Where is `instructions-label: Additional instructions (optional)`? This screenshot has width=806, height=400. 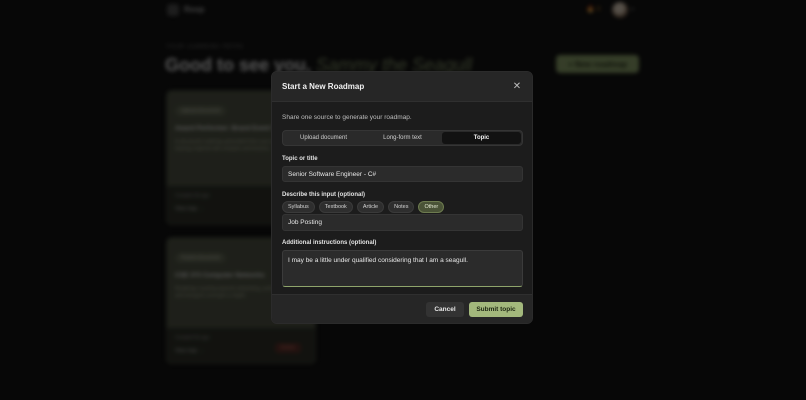
instructions-label: Additional instructions (optional) is located at coordinates (329, 243).